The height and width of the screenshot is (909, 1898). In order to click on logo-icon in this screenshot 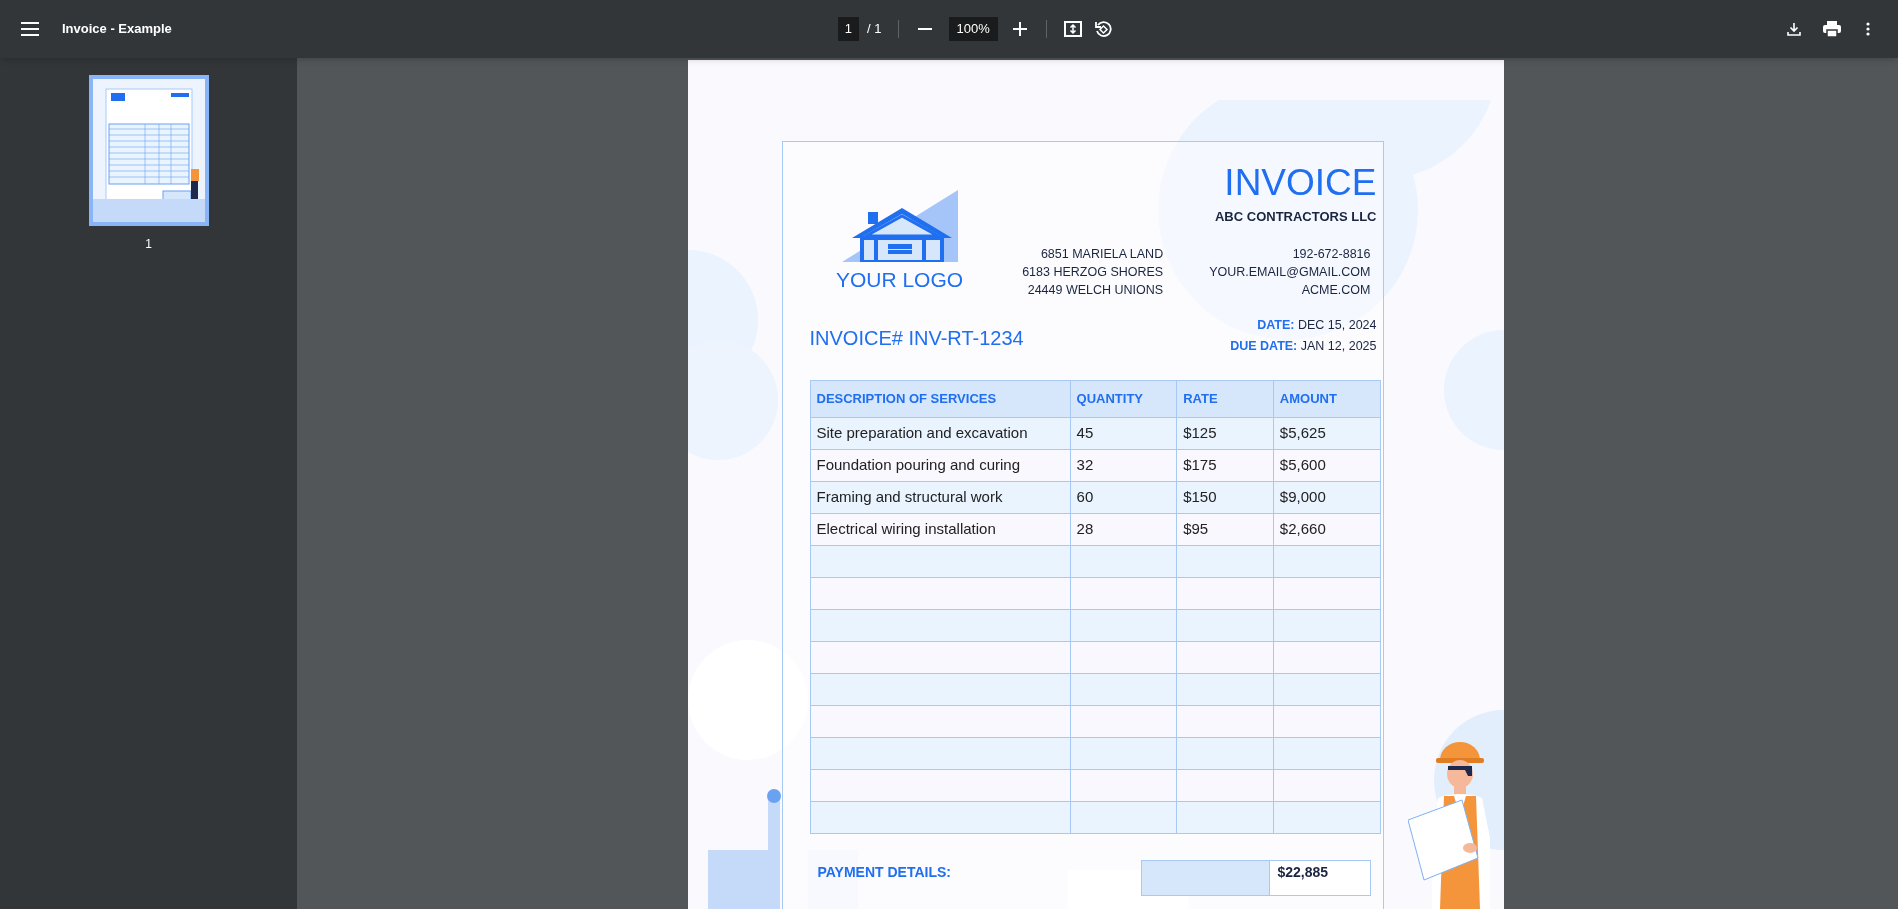, I will do `click(899, 226)`.